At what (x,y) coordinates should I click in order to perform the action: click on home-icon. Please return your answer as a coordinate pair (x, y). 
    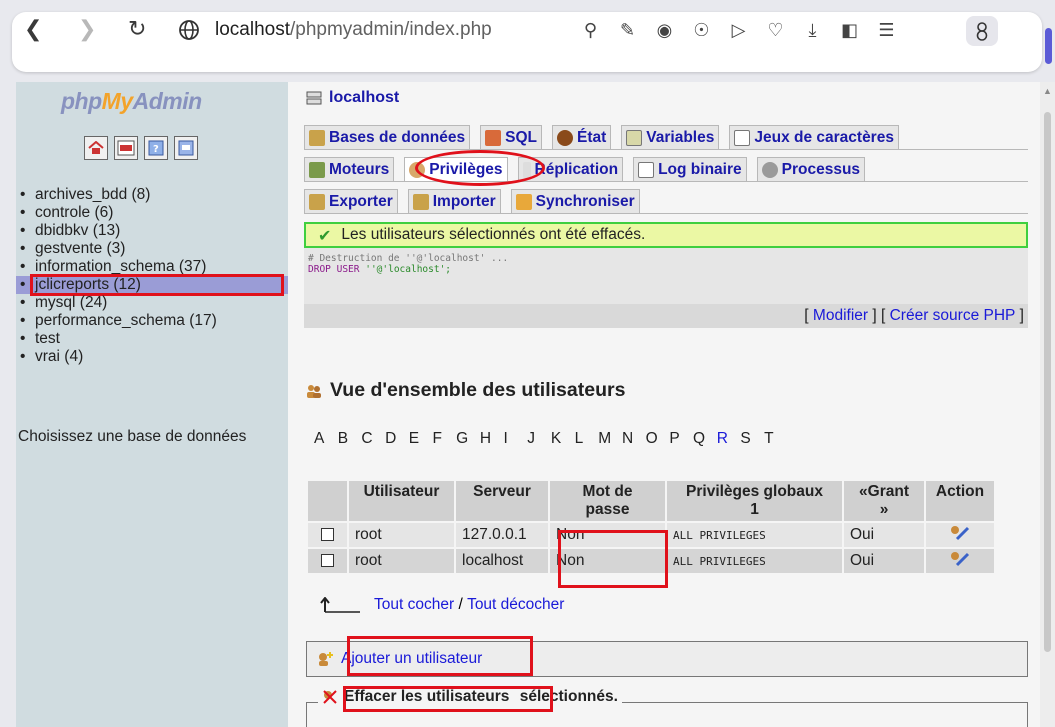
    Looking at the image, I should click on (96, 148).